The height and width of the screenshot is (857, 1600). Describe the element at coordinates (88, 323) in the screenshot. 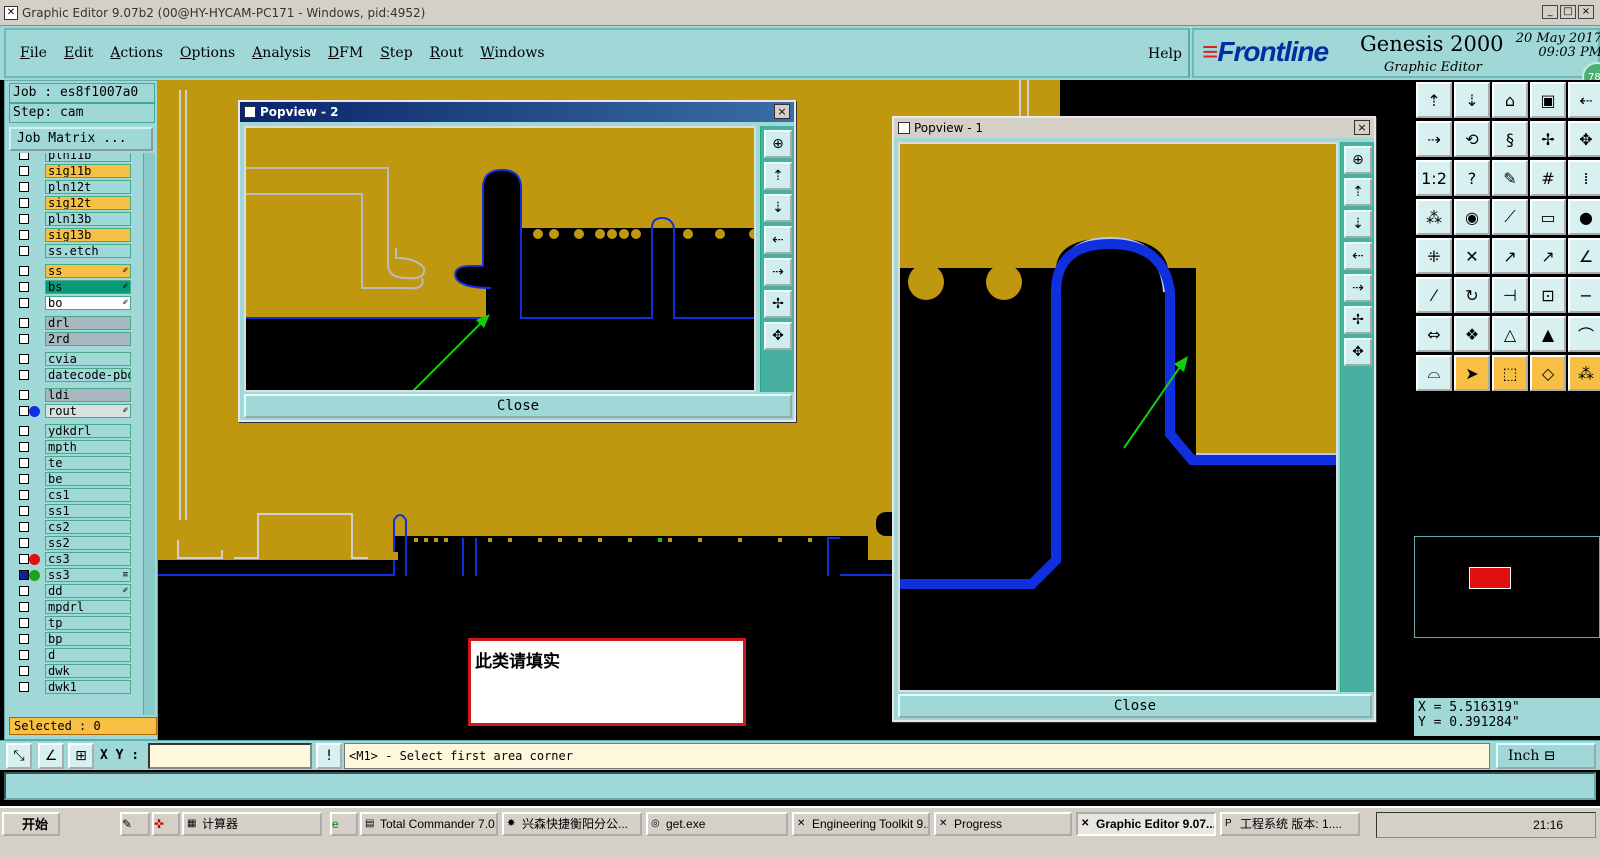

I see `layer-name: drl` at that location.